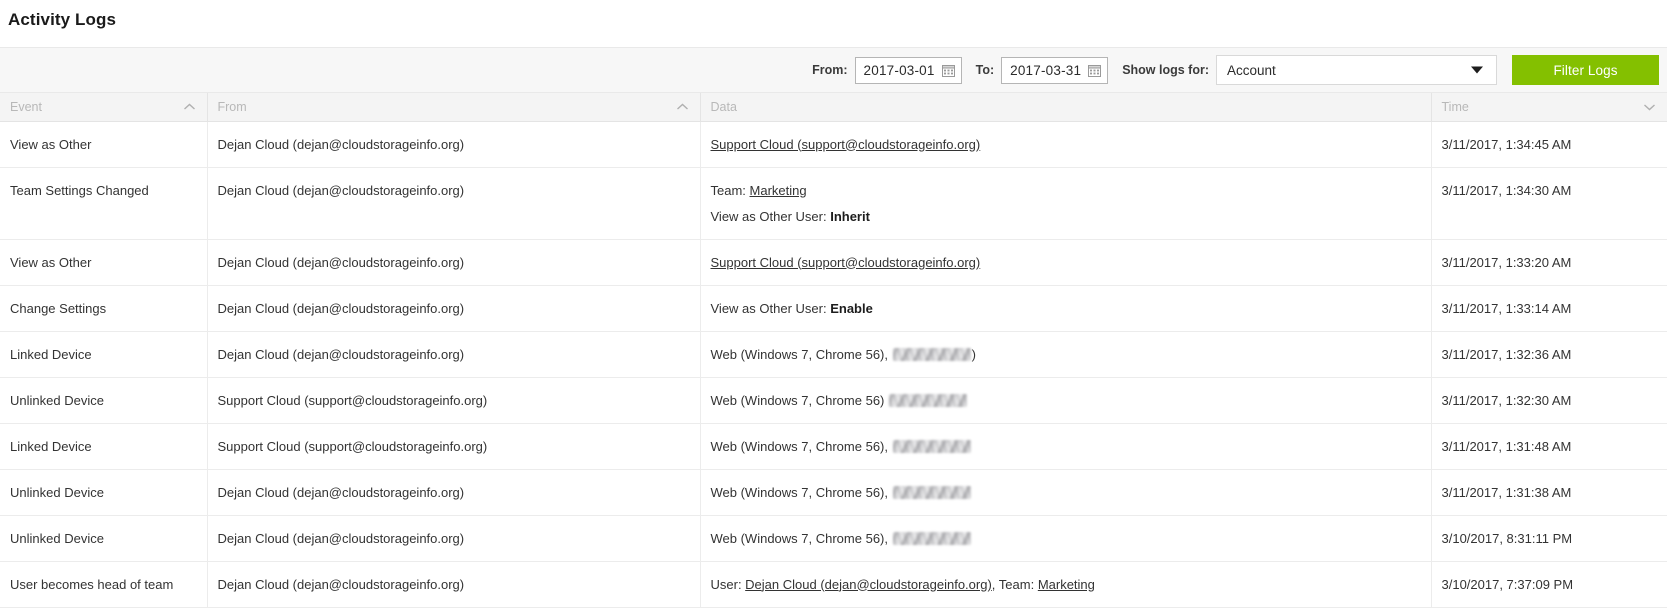  What do you see at coordinates (1251, 70) in the screenshot?
I see `scope-select-value: Account` at bounding box center [1251, 70].